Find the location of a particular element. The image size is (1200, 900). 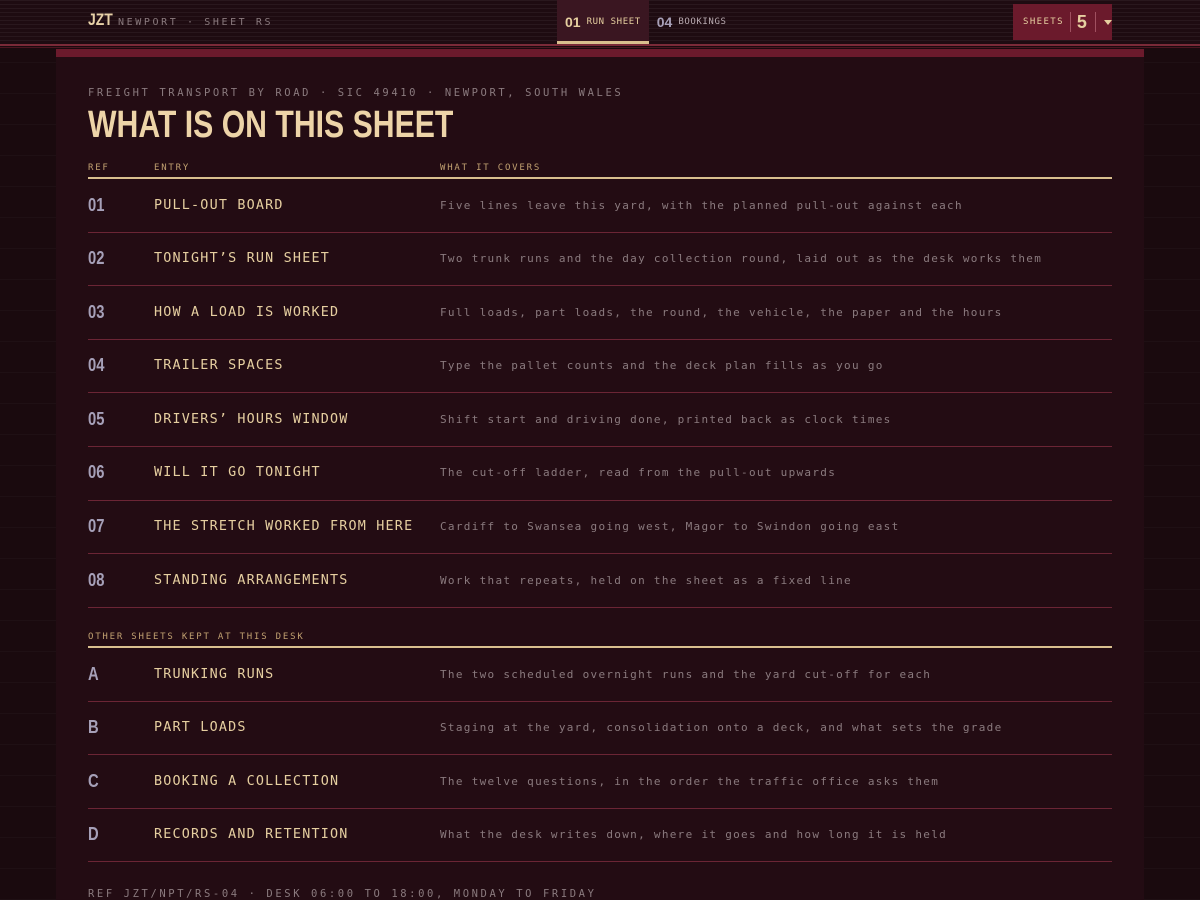

other-sheets-heading: OTHER SHEETS KEPT AT THIS DESK is located at coordinates (196, 637).